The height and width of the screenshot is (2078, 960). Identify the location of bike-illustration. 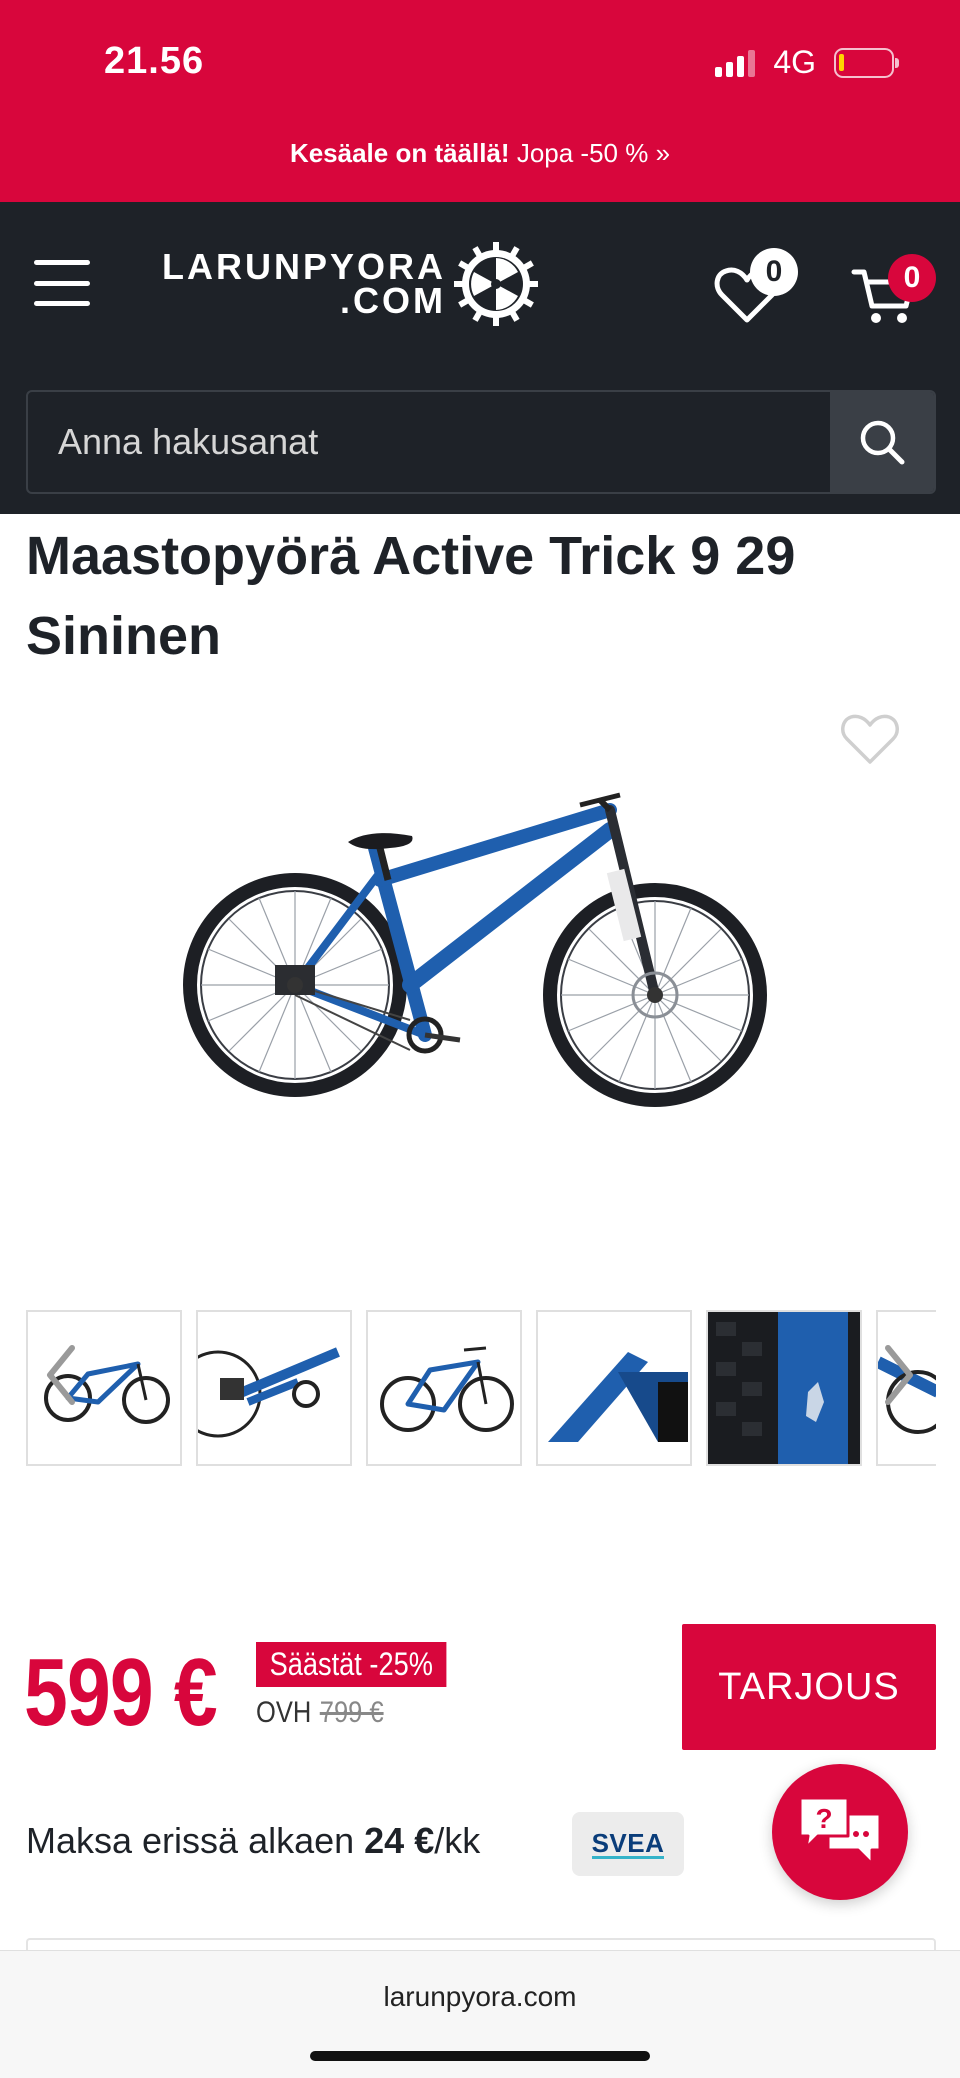
(475, 949).